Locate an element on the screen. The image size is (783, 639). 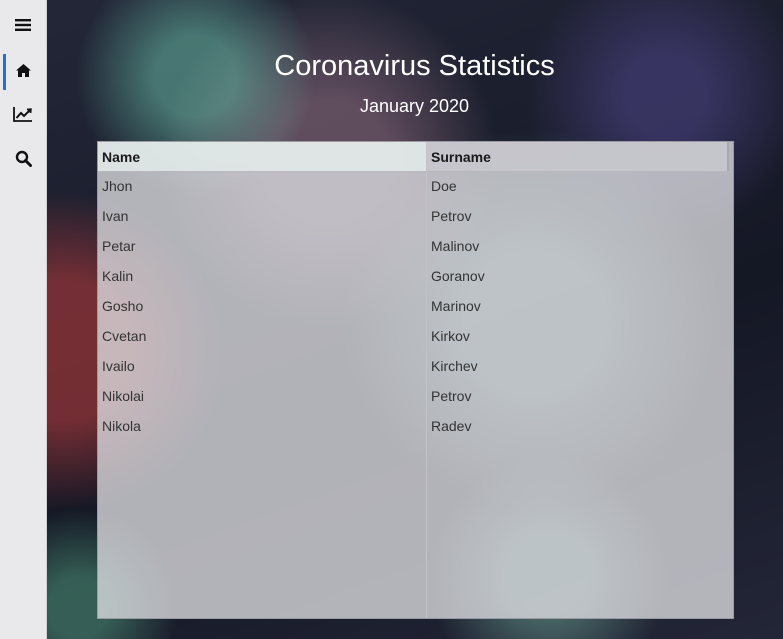
cell-surname: Kirkov is located at coordinates (450, 336).